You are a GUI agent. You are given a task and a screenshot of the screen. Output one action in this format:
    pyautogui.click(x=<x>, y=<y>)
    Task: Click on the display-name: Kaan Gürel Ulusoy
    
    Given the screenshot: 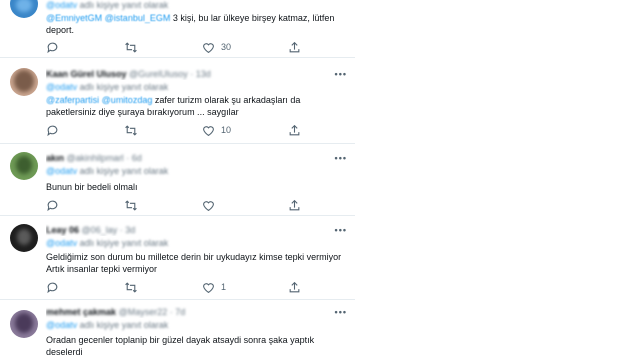 What is the action you would take?
    pyautogui.click(x=86, y=74)
    